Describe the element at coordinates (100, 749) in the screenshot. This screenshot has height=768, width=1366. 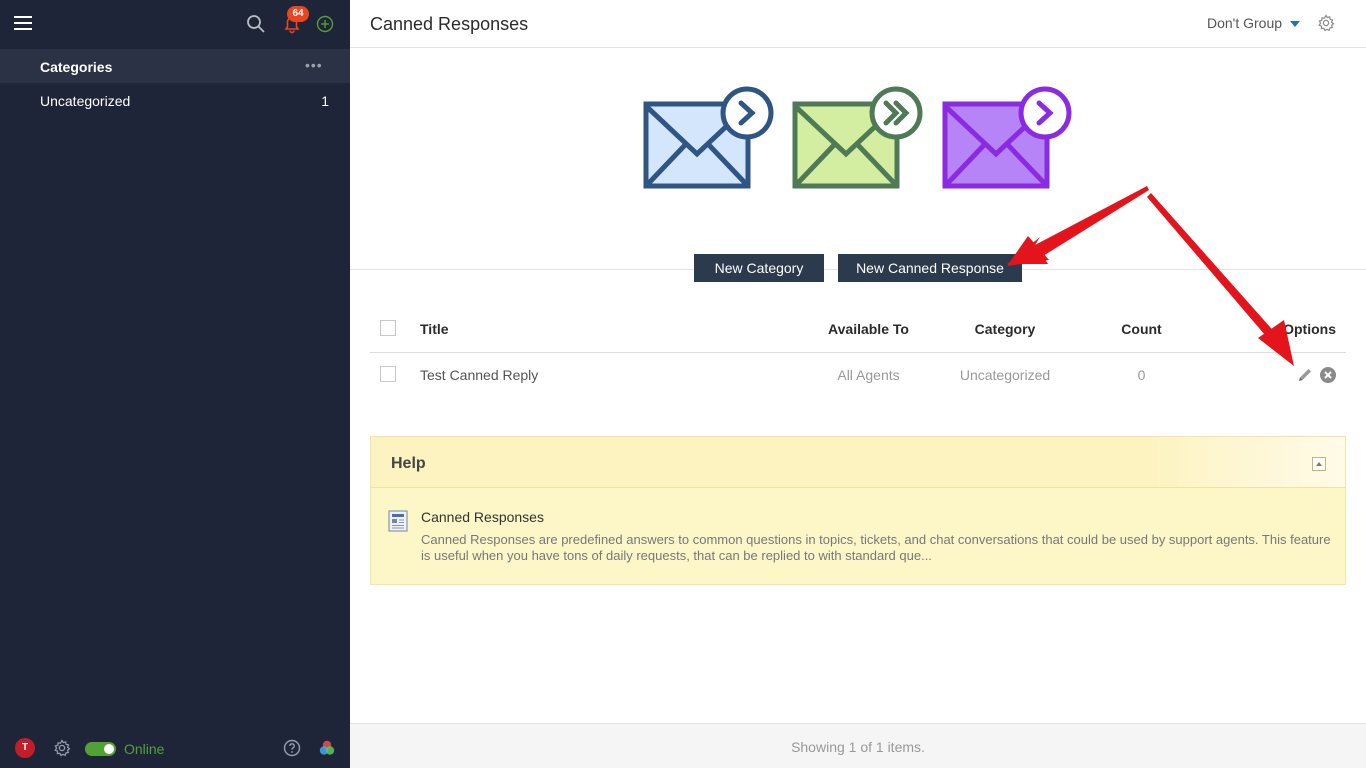
I see `online-status-toggle` at that location.